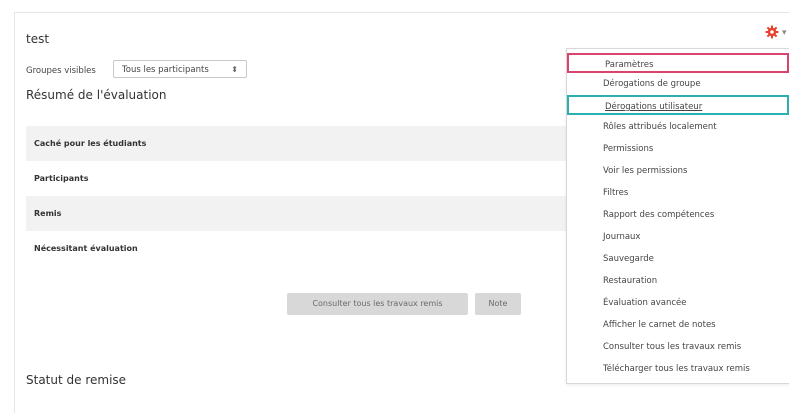 The width and height of the screenshot is (789, 413). I want to click on groups-select: Tous les participants ⬍, so click(180, 69).